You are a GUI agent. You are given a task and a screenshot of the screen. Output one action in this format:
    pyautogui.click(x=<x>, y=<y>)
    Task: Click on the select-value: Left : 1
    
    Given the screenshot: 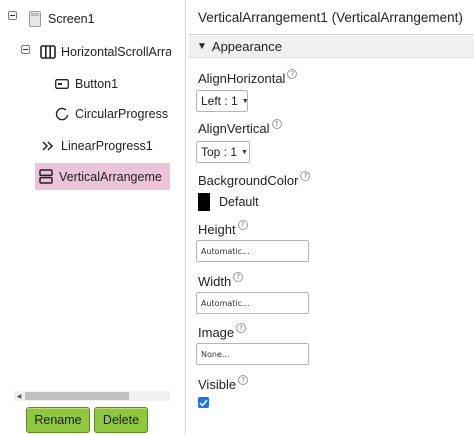 What is the action you would take?
    pyautogui.click(x=219, y=101)
    